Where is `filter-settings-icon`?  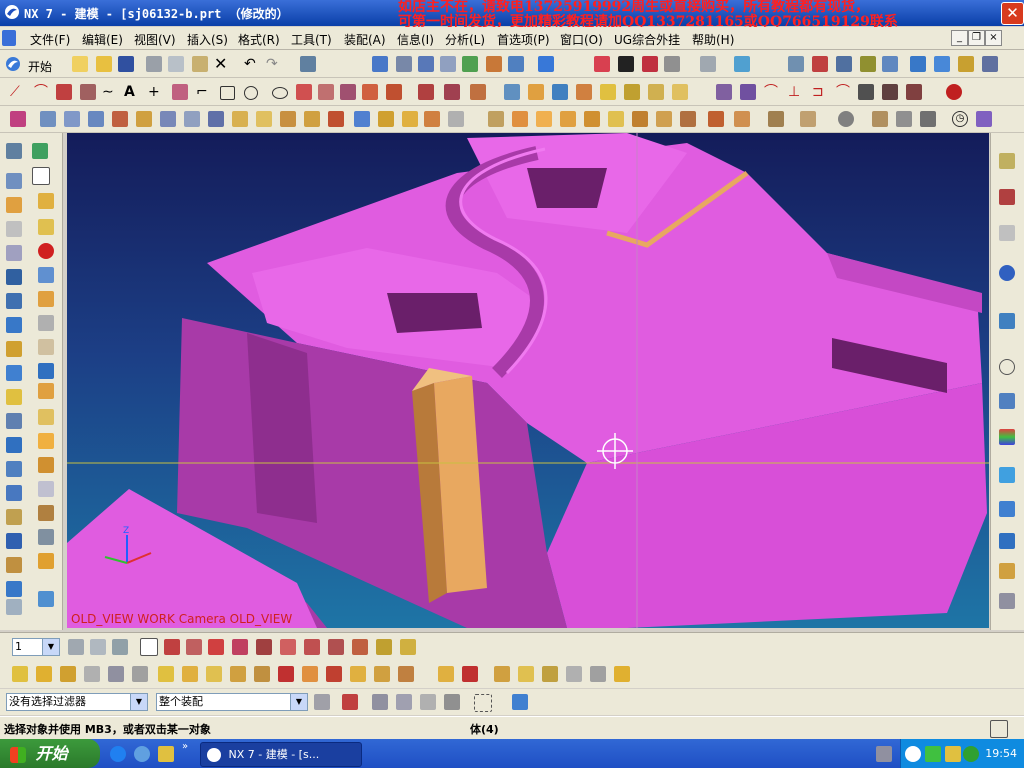
filter-settings-icon is located at coordinates (322, 702).